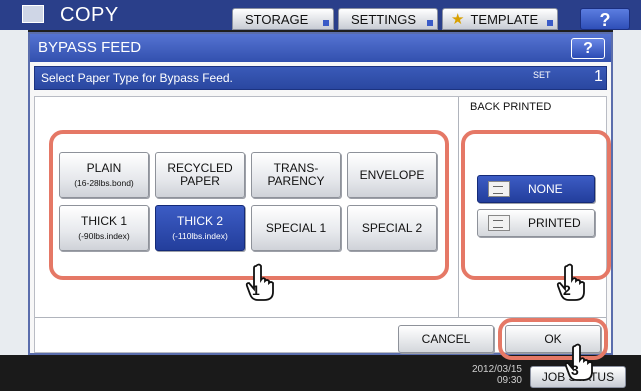  I want to click on set-label: SET, so click(542, 75).